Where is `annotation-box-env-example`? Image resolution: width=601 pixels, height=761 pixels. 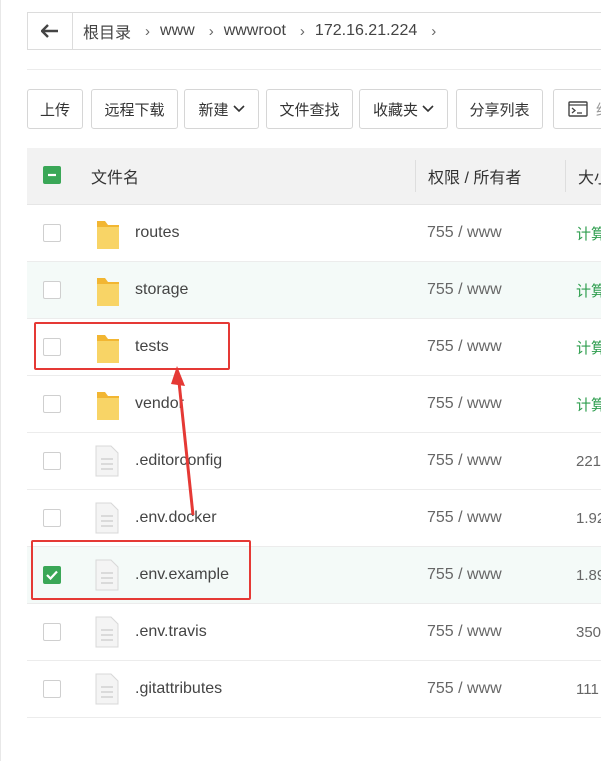 annotation-box-env-example is located at coordinates (141, 570).